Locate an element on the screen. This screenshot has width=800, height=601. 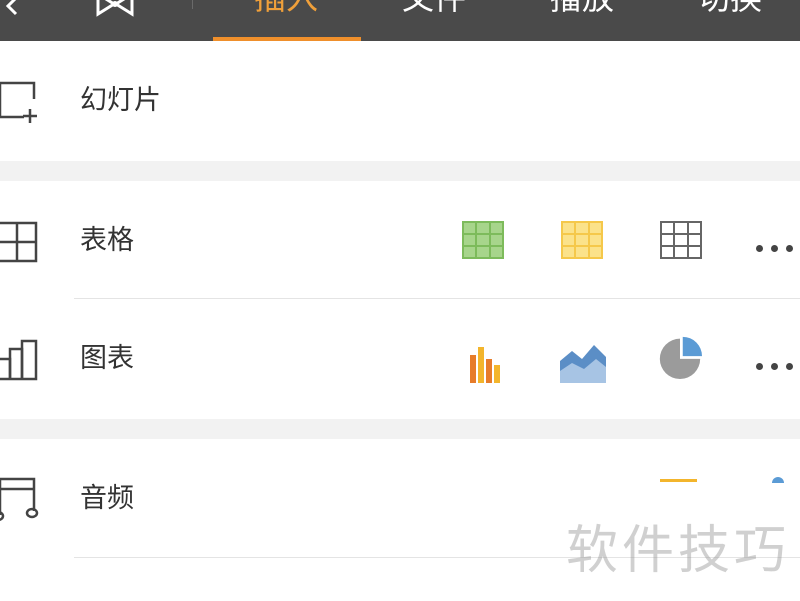
chart-label: 图表 is located at coordinates (107, 358).